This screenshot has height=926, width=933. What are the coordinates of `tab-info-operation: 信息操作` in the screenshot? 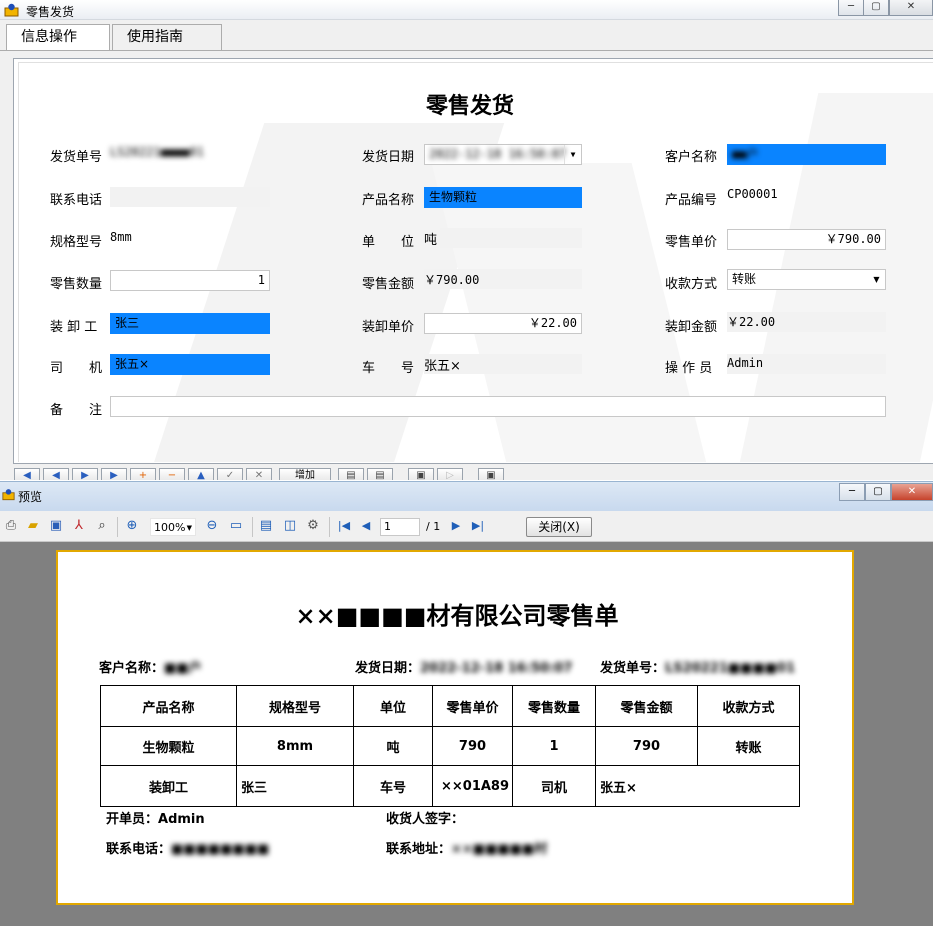 It's located at (58, 37).